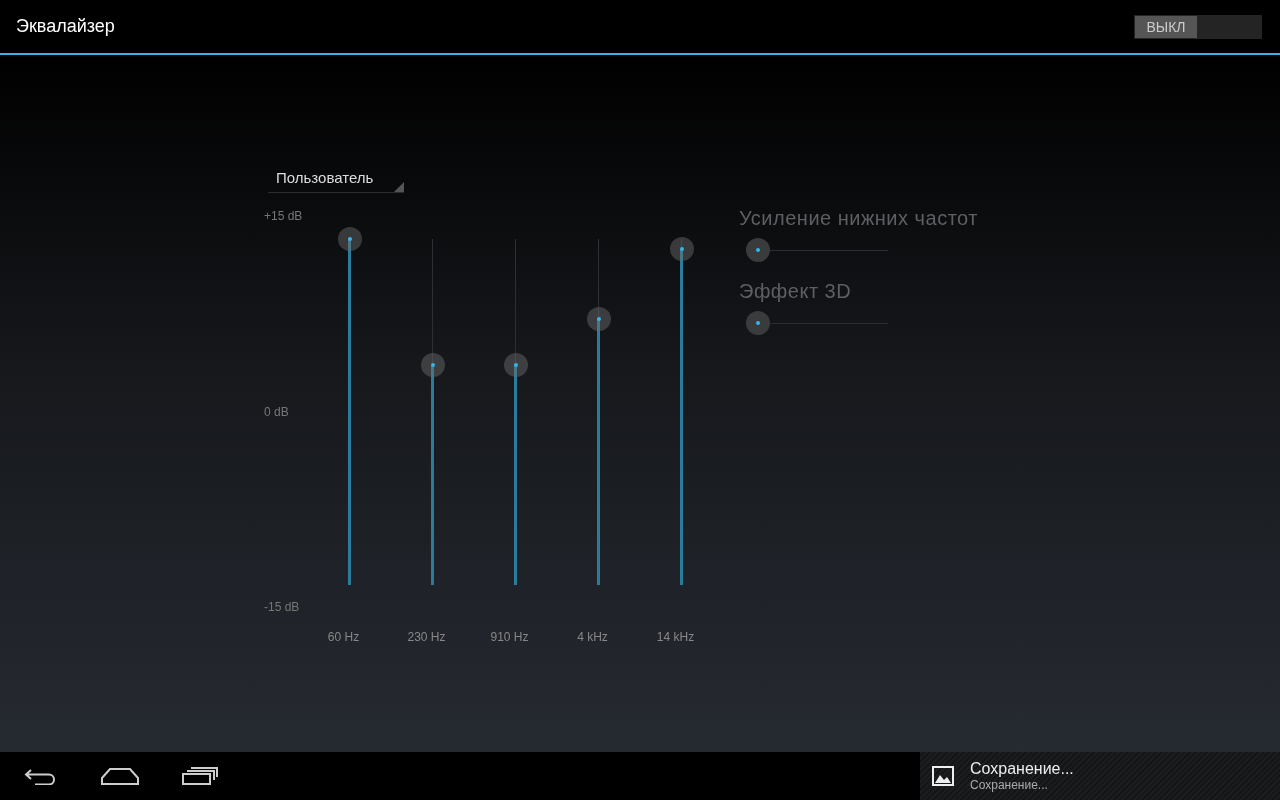 The image size is (1280, 800). Describe the element at coordinates (1166, 26) in the screenshot. I see `switch-thumb: ВЫКЛ` at that location.